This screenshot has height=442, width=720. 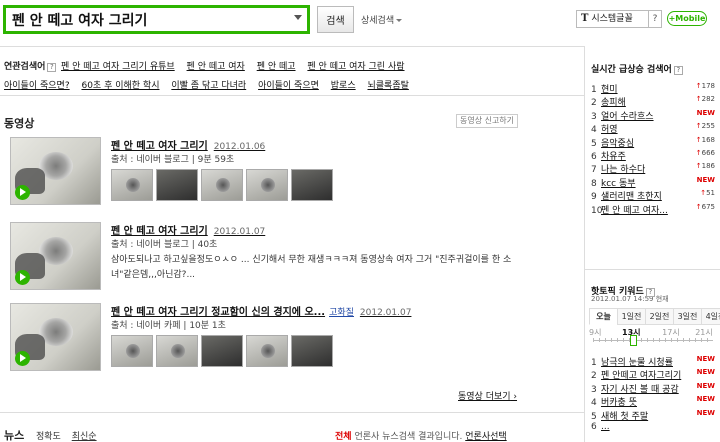 I want to click on hot-topic-item: 5 새해 첫 주말 NEW, so click(x=653, y=415).